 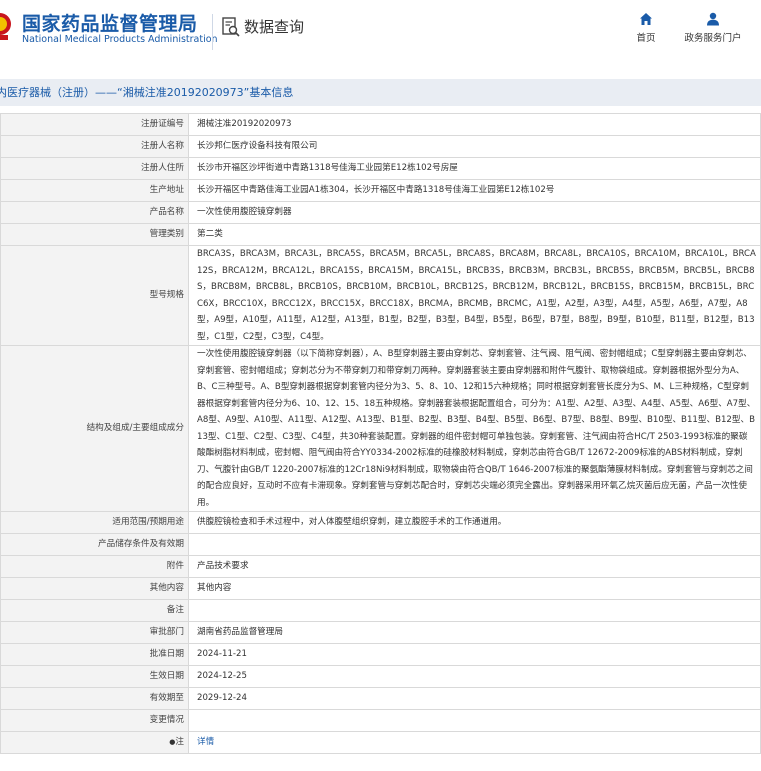 What do you see at coordinates (274, 27) in the screenshot?
I see `data-query-label: 数据查询` at bounding box center [274, 27].